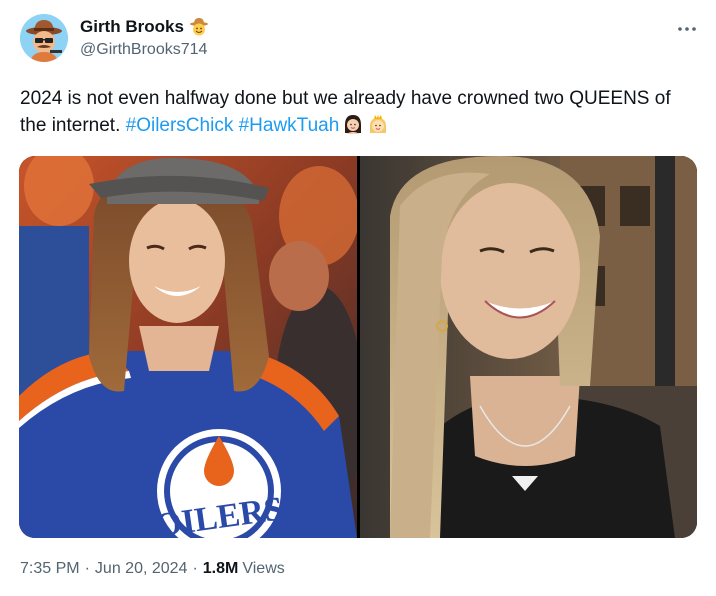  What do you see at coordinates (141, 569) in the screenshot?
I see `tweet-date: Jun 20, 2024` at bounding box center [141, 569].